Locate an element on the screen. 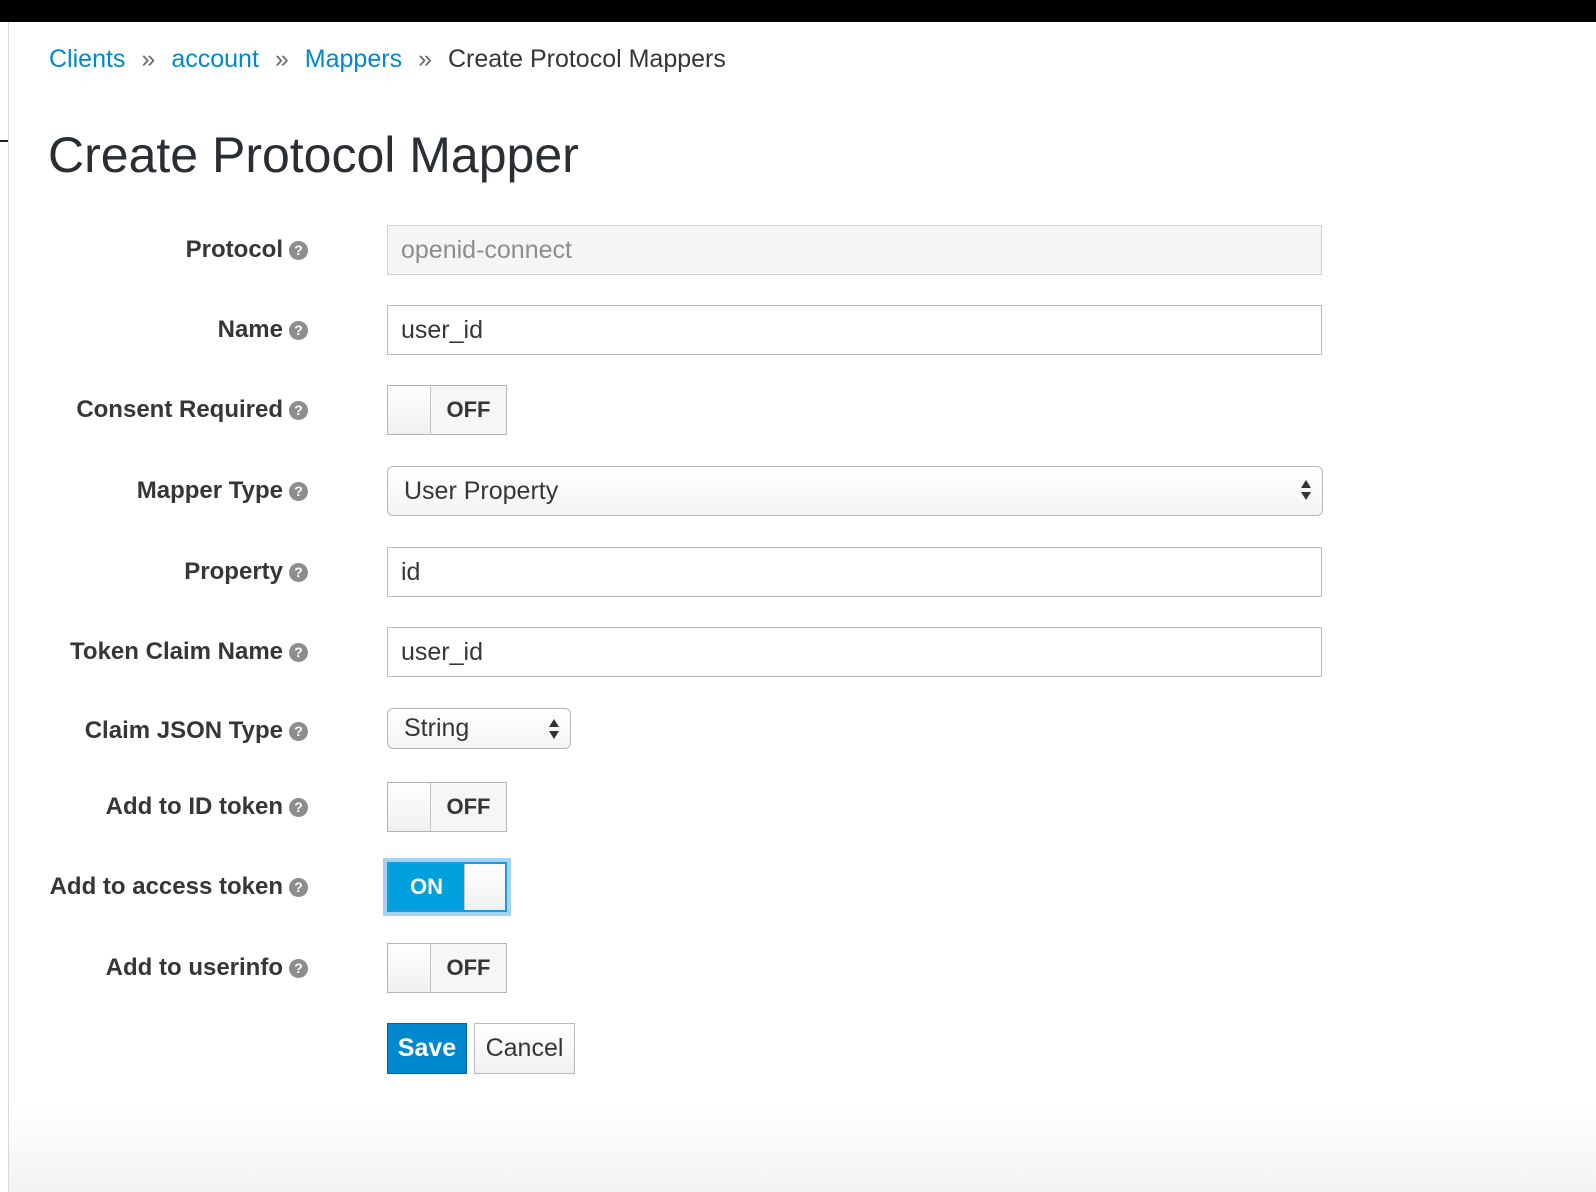  property-value: id is located at coordinates (411, 571).